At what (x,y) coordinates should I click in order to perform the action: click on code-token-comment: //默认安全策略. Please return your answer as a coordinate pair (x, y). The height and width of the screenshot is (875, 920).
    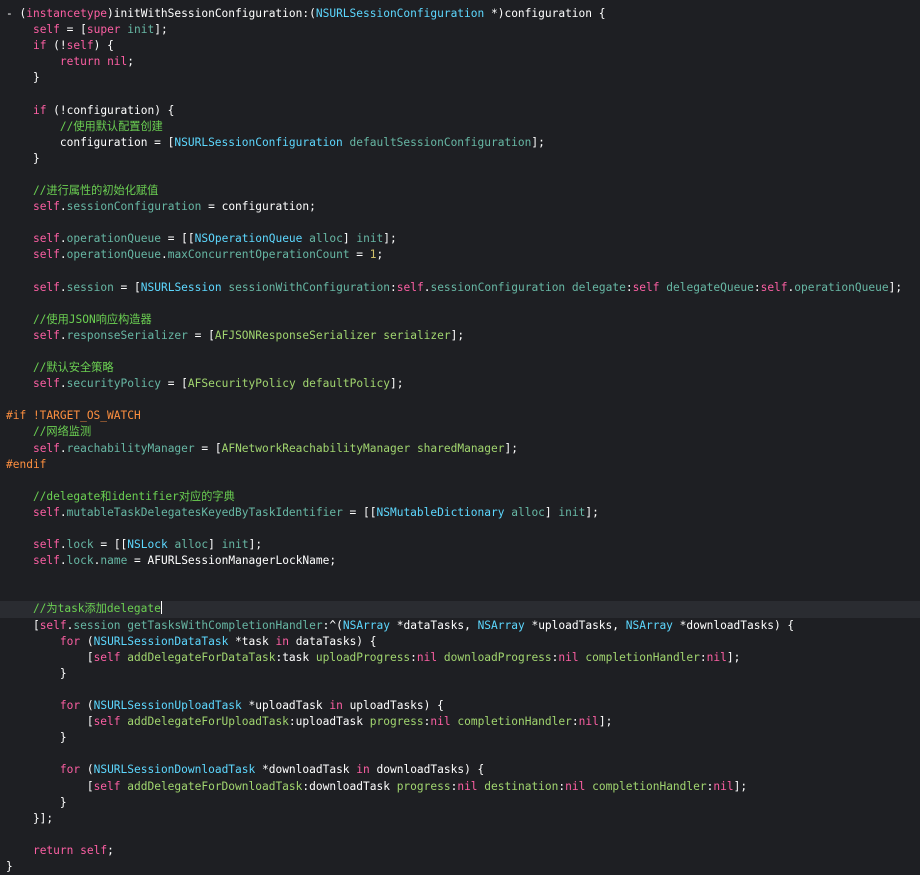
    Looking at the image, I should click on (60, 368).